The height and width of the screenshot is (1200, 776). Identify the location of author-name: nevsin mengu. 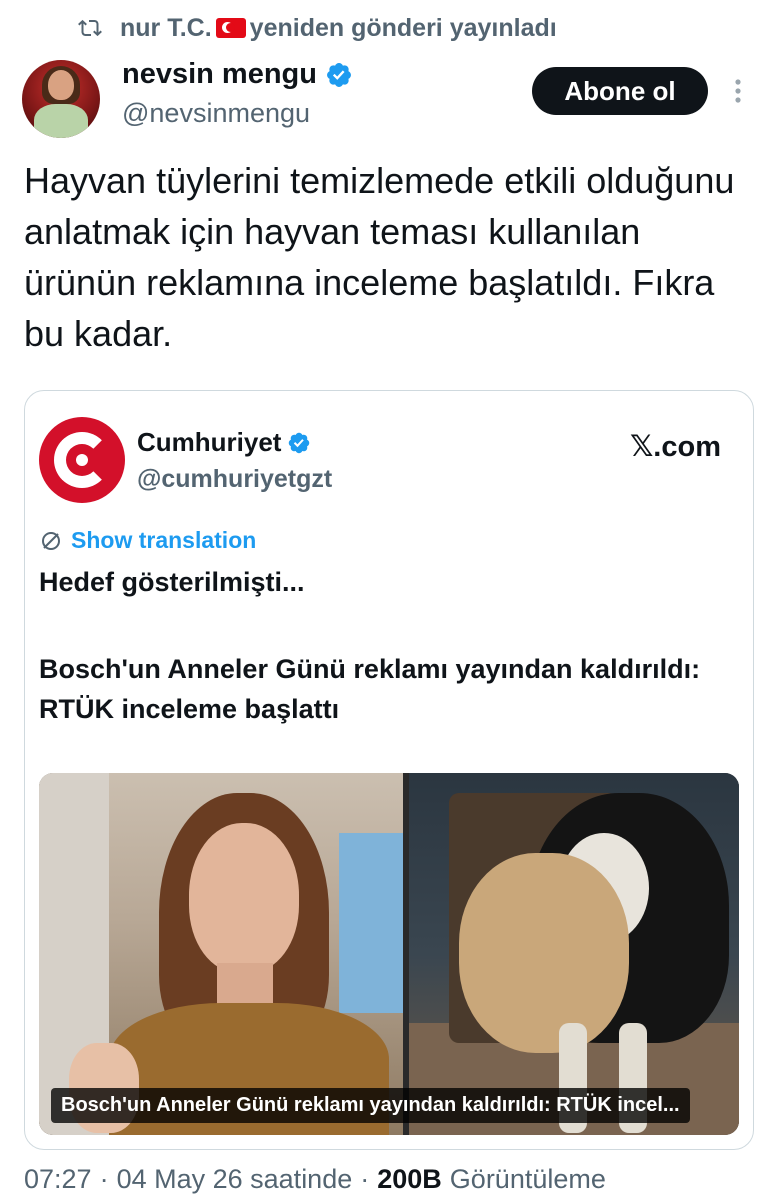
(219, 74).